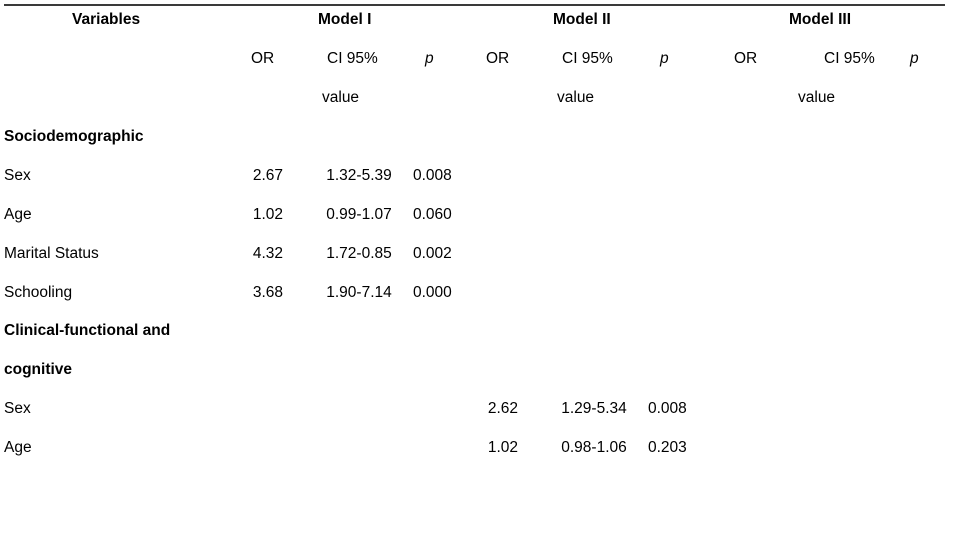  What do you see at coordinates (667, 447) in the screenshot?
I see `cell-clinical-functional-age-model-2-p: 0.203` at bounding box center [667, 447].